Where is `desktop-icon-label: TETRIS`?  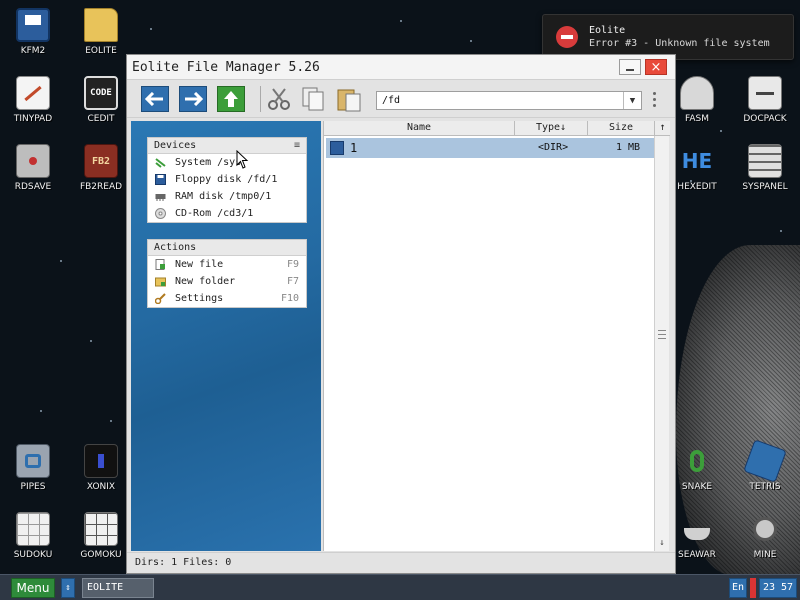
desktop-icon-label: TETRIS is located at coordinates (765, 487).